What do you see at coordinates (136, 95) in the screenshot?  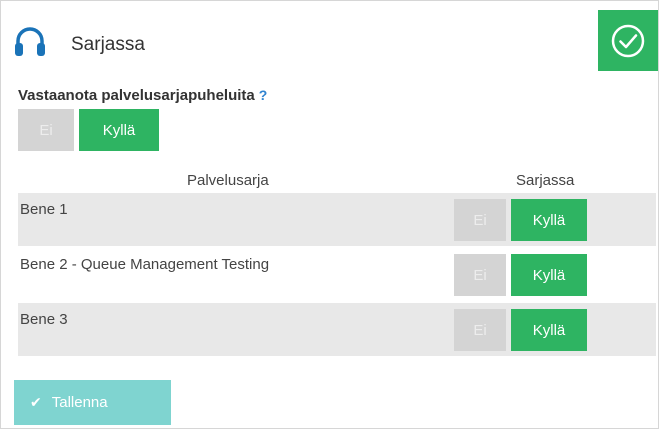 I see `receive-calls-text: Vastaanota palvelusarjapuheluita` at bounding box center [136, 95].